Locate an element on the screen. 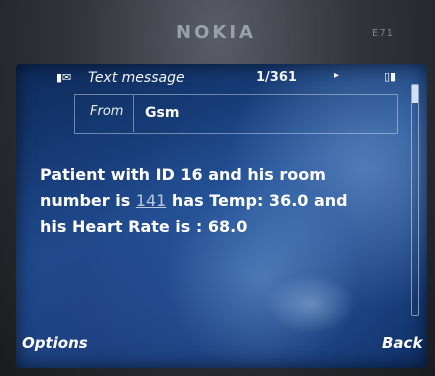 The image size is (435, 376). message-line-2: number is 141 has Temp: 36.0 and is located at coordinates (215, 201).